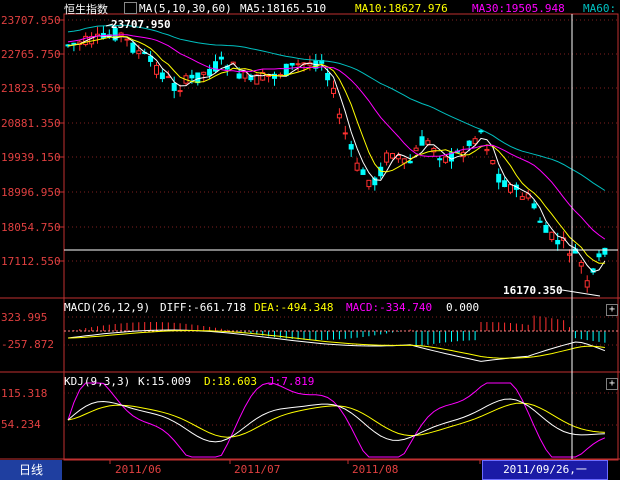 Image resolution: width=620 pixels, height=480 pixels. What do you see at coordinates (31, 261) in the screenshot?
I see `price-axis-label: 17112.550` at bounding box center [31, 261].